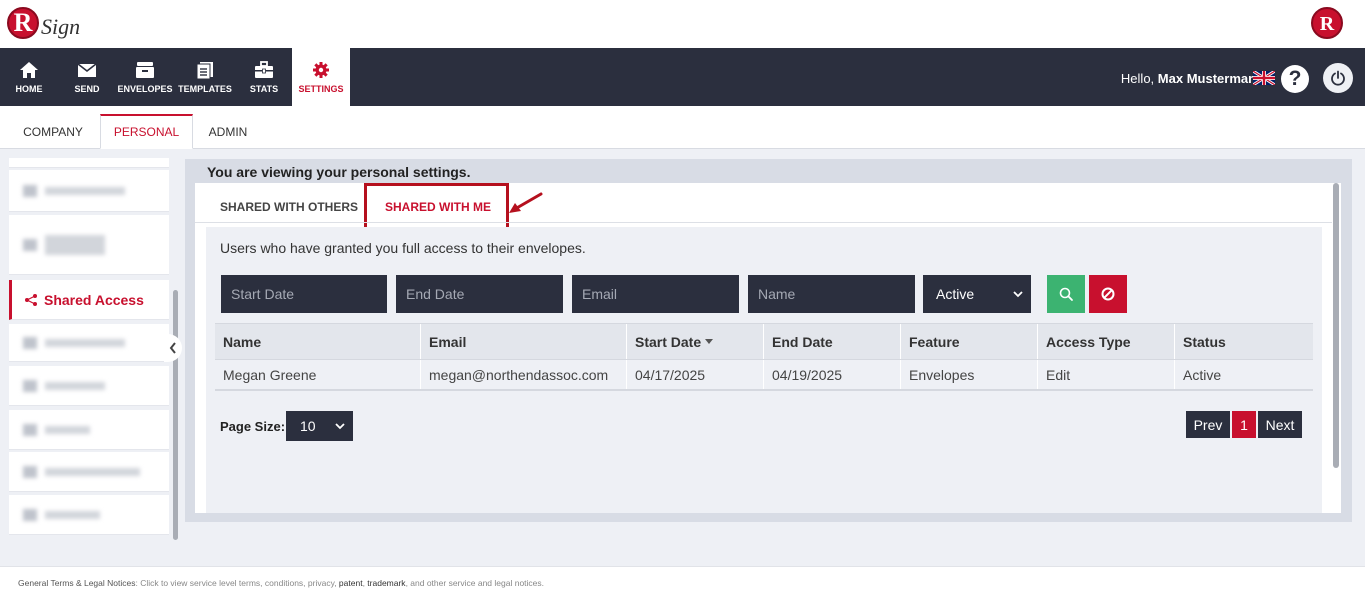 This screenshot has height=589, width=1365. I want to click on footer-patent-link: patent, so click(351, 583).